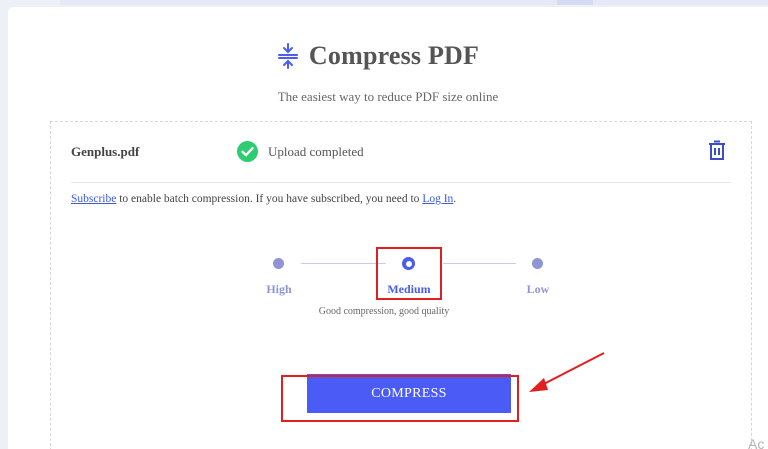 Image resolution: width=768 pixels, height=449 pixels. What do you see at coordinates (567, 372) in the screenshot?
I see `red-arrow-icon` at bounding box center [567, 372].